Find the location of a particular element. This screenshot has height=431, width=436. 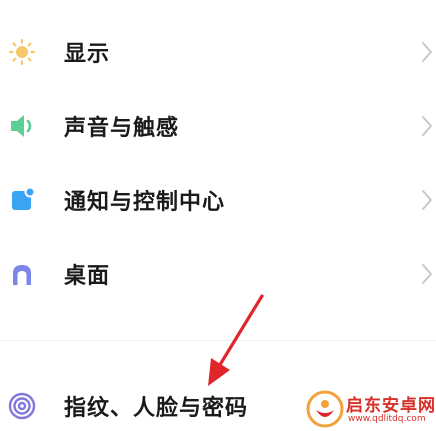

settings-item-sound: 声音与触感 is located at coordinates (218, 126).